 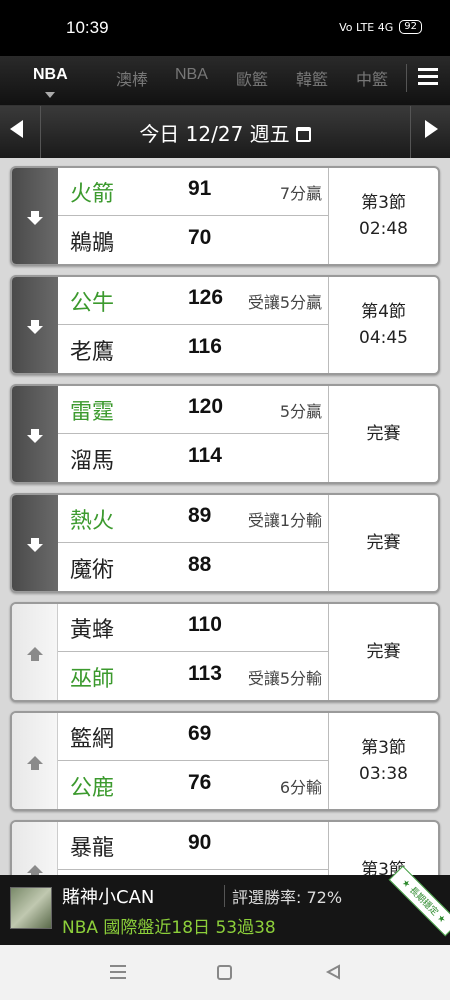 I want to click on team-score: 126, so click(x=206, y=297).